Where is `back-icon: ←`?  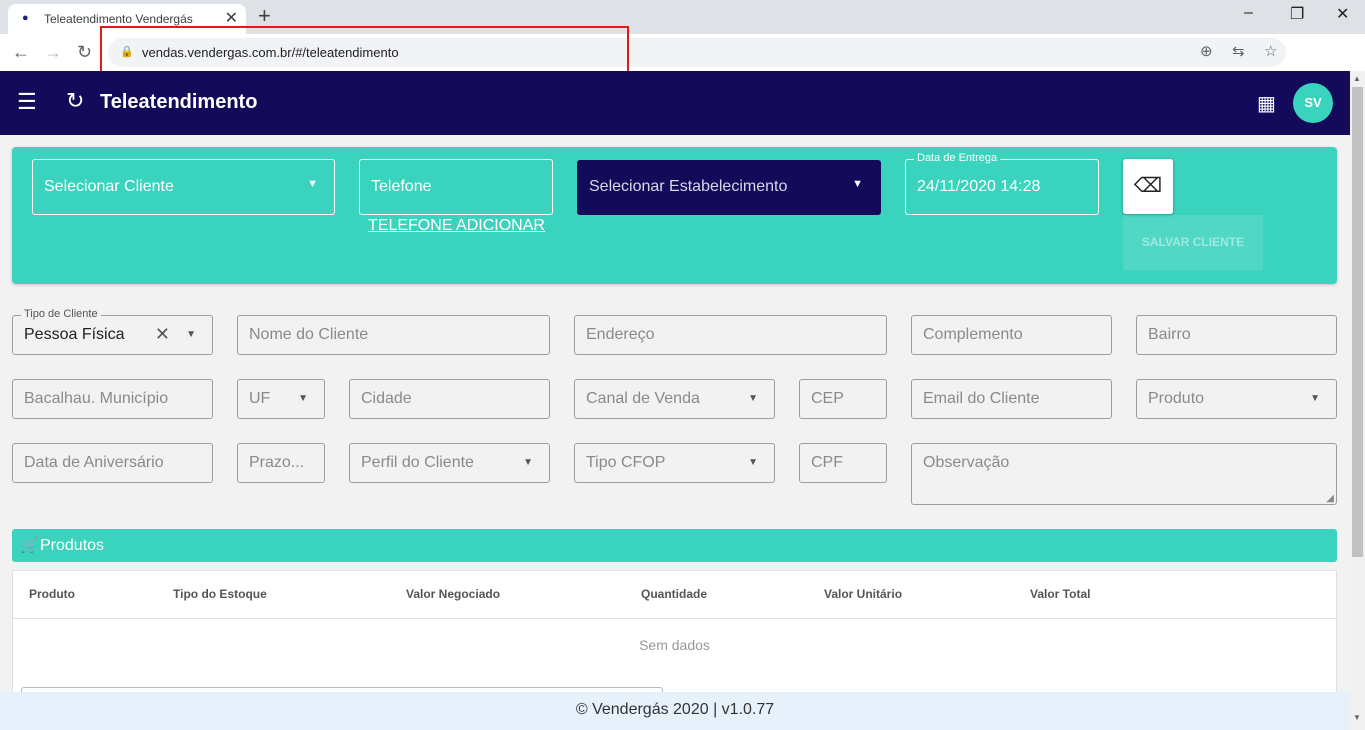 back-icon: ← is located at coordinates (21, 52).